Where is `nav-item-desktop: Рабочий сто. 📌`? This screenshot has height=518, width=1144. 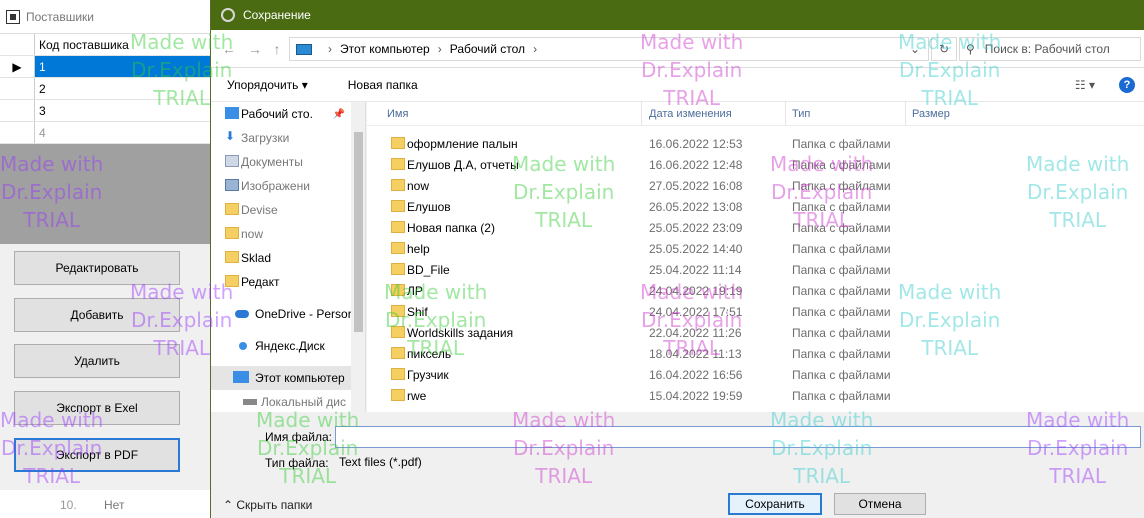
nav-item-desktop: Рабочий сто. 📌 is located at coordinates (281, 114).